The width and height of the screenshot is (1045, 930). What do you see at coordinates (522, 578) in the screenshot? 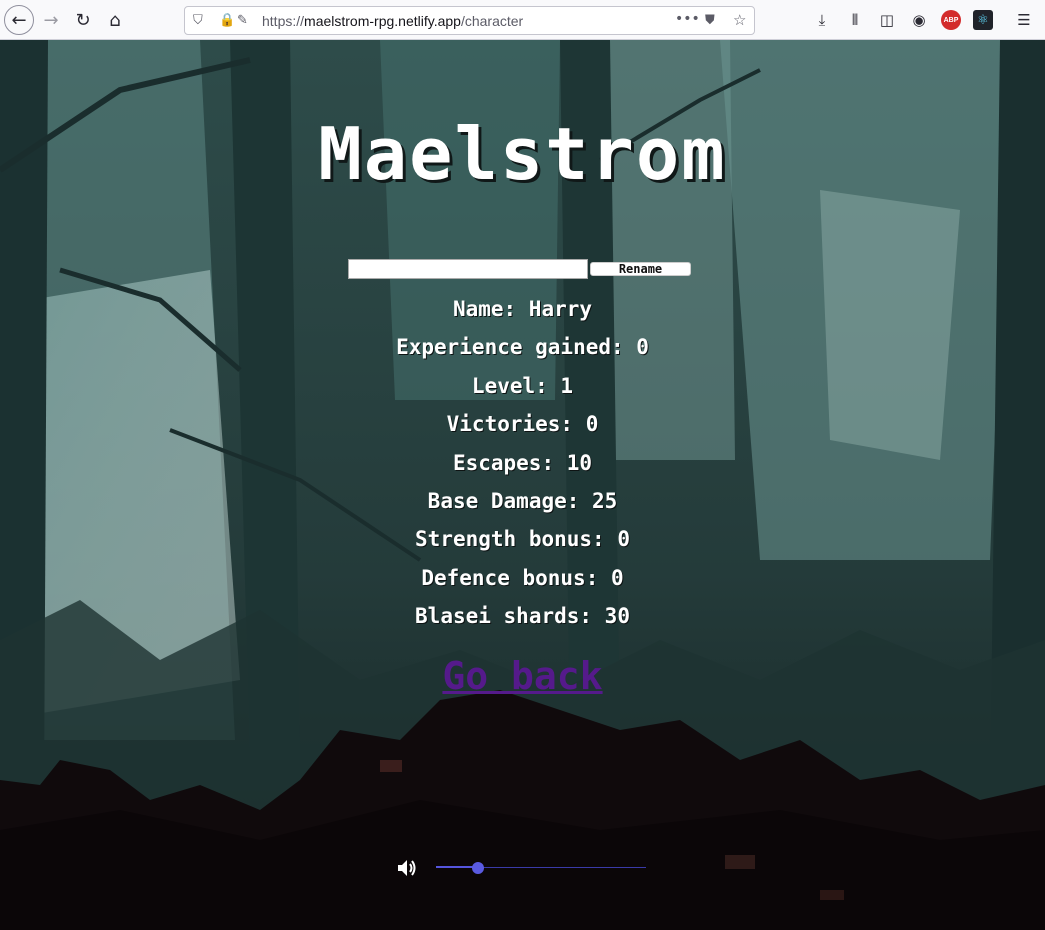
I see `stat-defence-bonus: Defence bonus: 0` at bounding box center [522, 578].